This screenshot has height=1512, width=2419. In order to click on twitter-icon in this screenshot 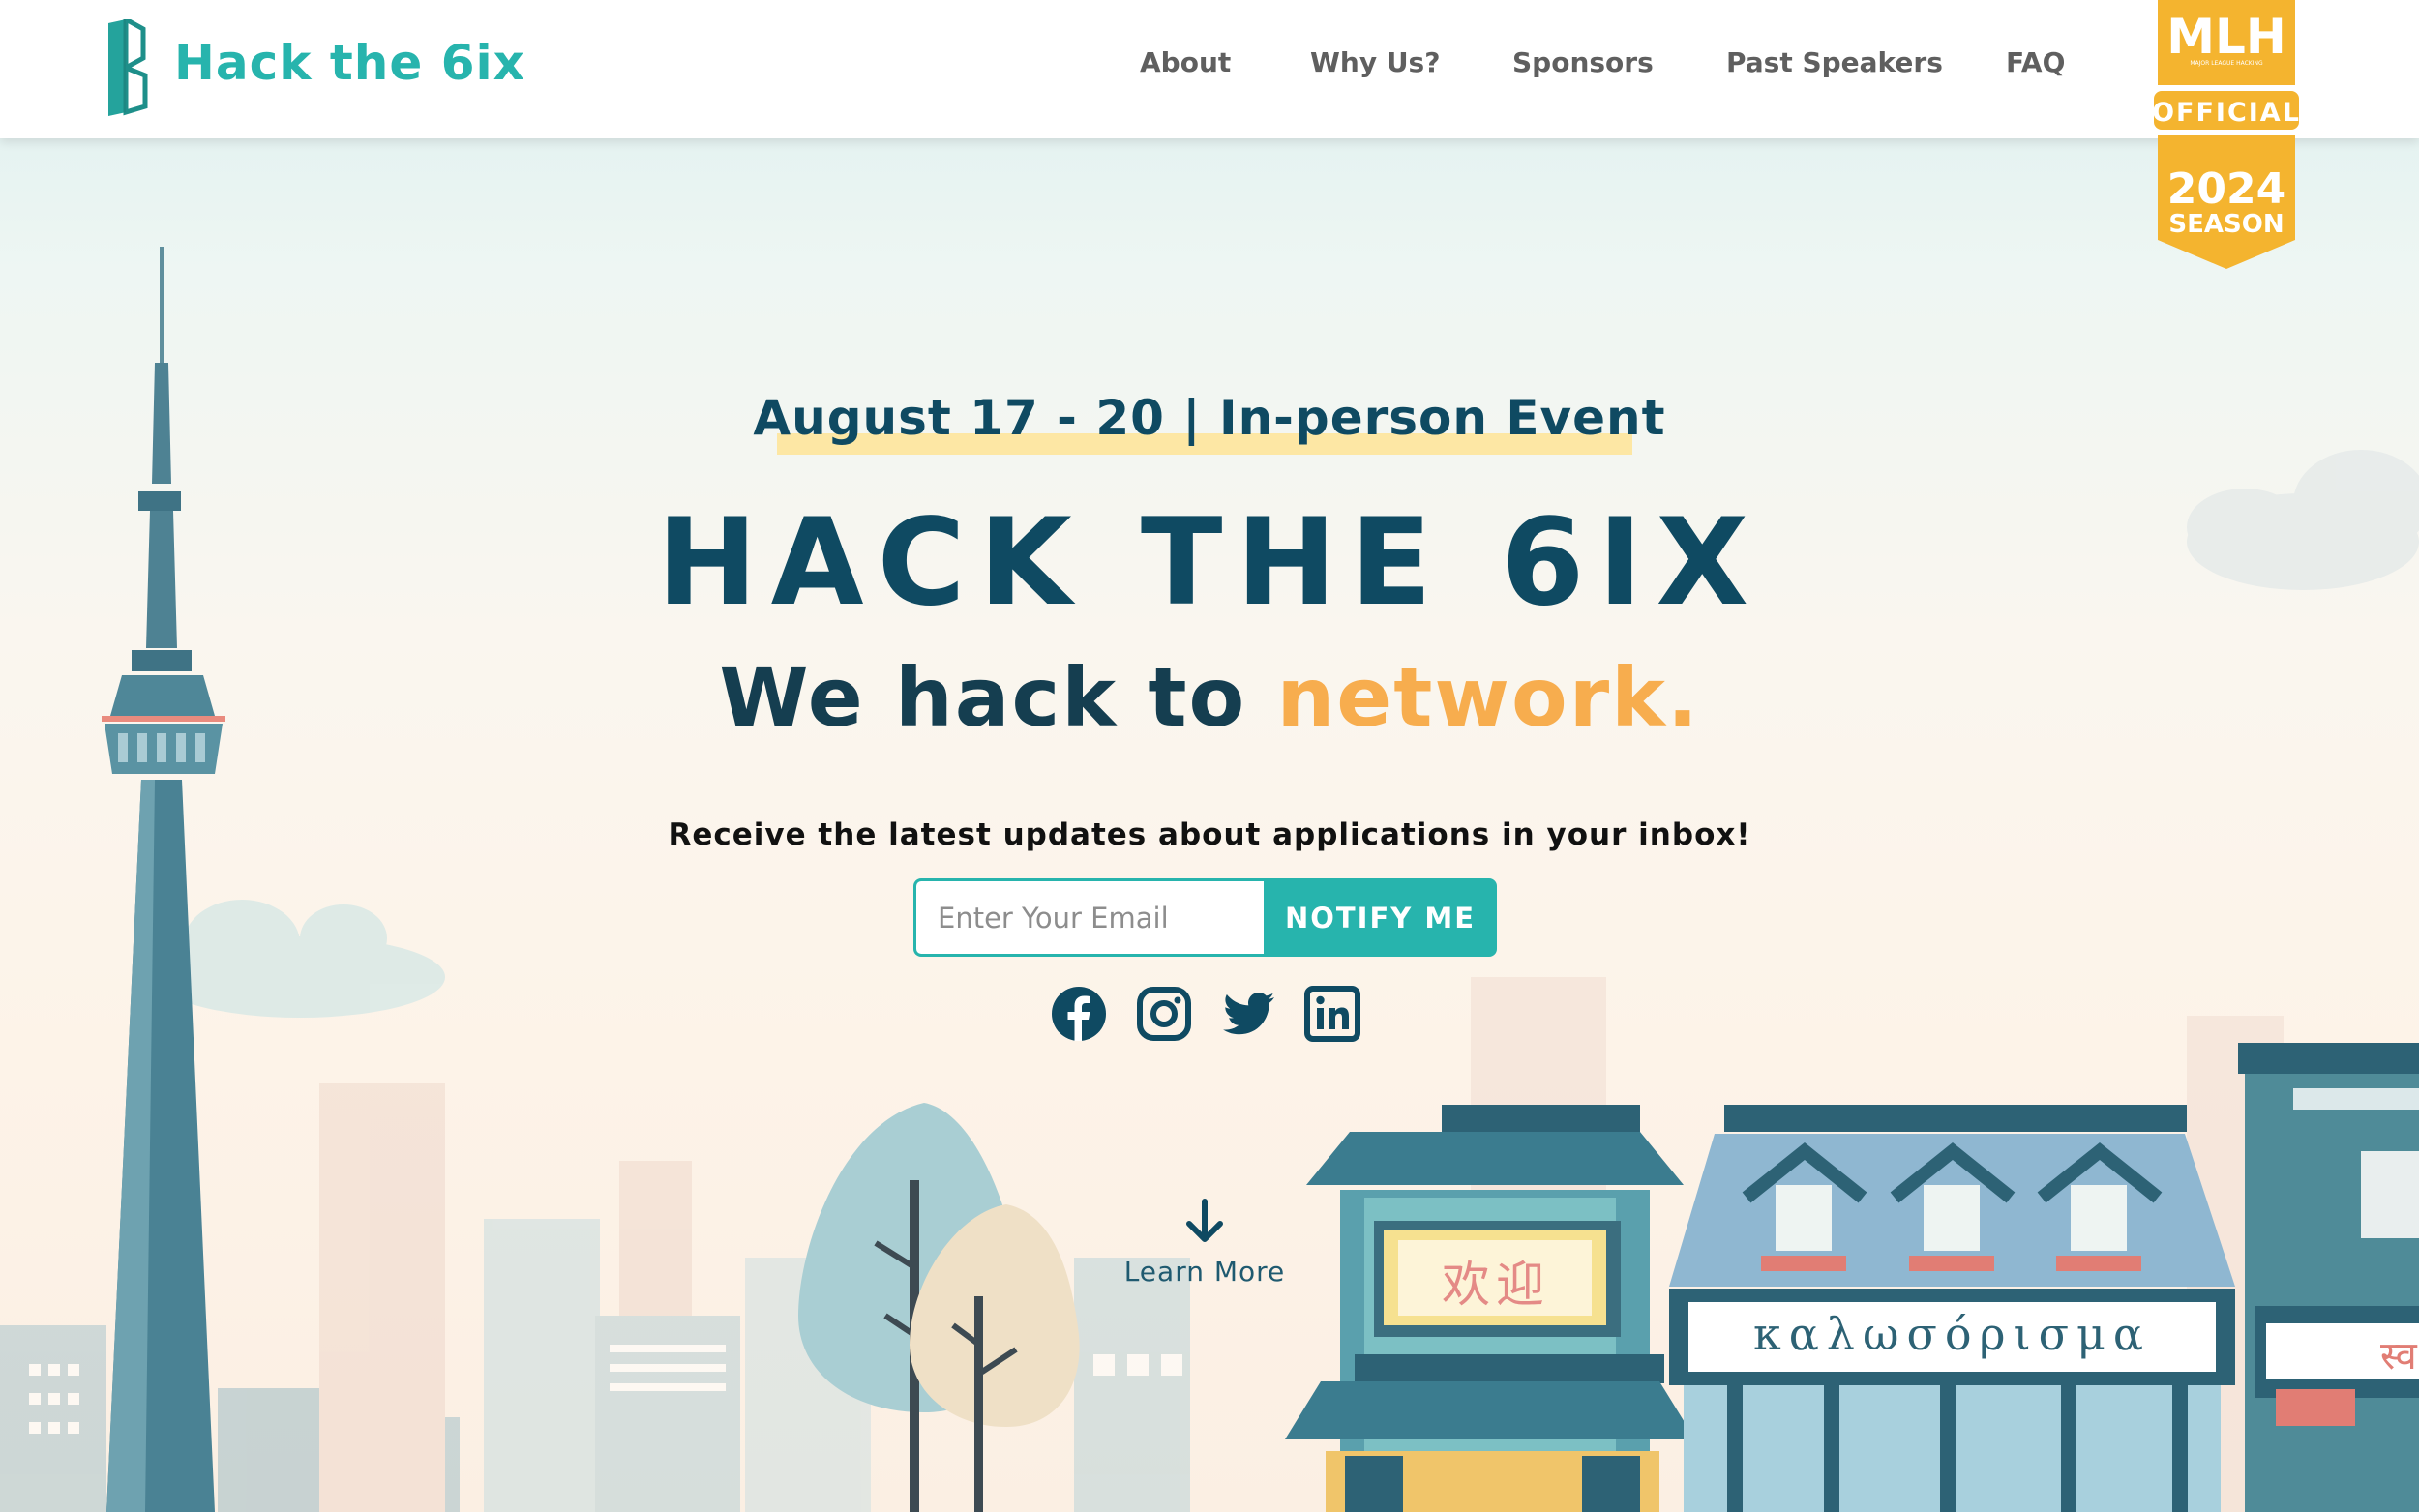, I will do `click(1248, 1014)`.